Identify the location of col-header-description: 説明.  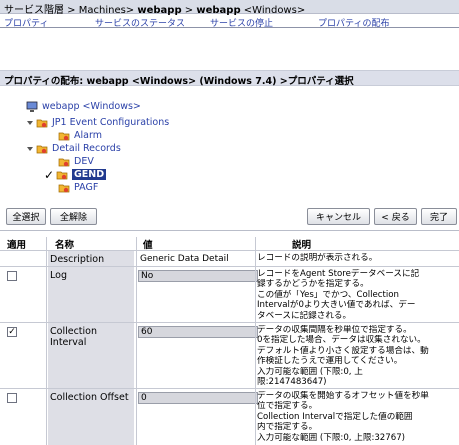
(302, 245).